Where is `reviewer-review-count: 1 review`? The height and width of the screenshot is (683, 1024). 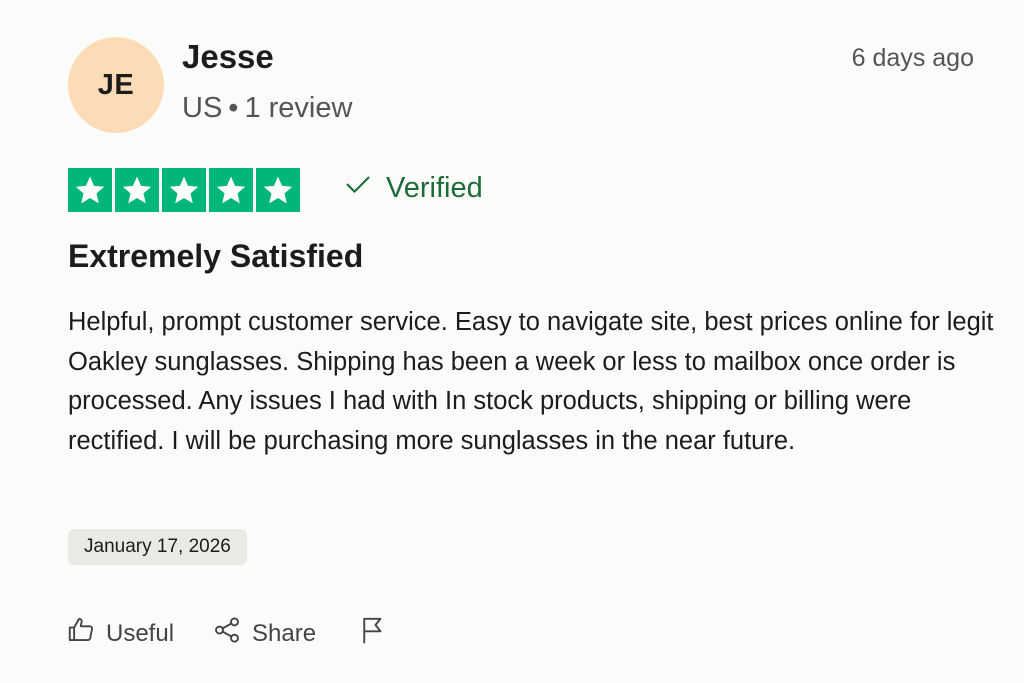 reviewer-review-count: 1 review is located at coordinates (298, 108).